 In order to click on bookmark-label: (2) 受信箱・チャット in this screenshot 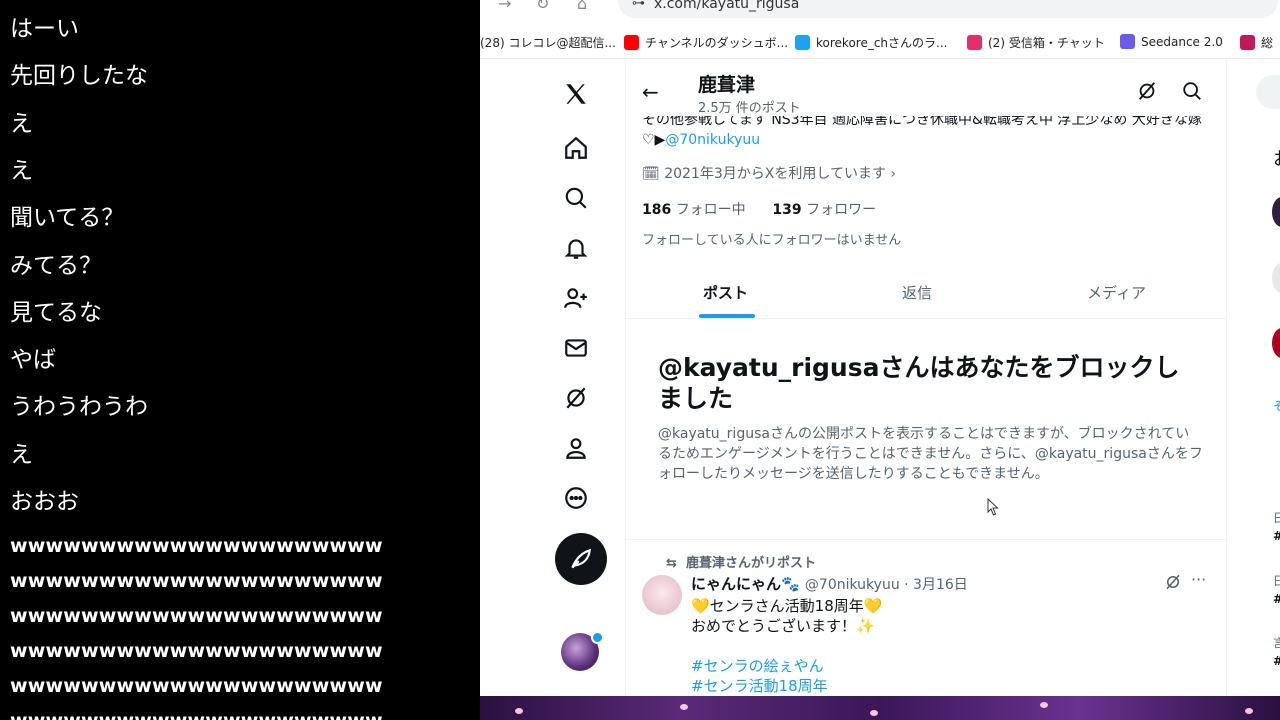, I will do `click(1046, 43)`.